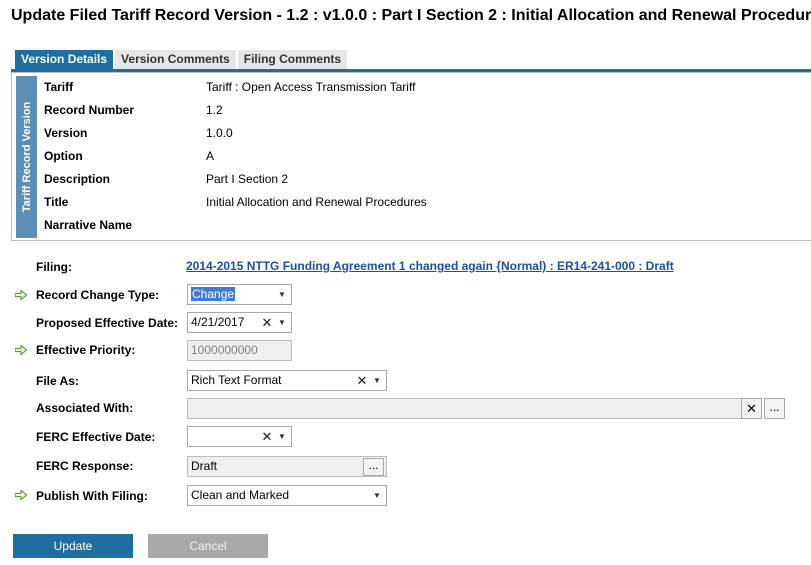 The height and width of the screenshot is (565, 811). I want to click on publish-with-filing-value: Clean and Marked, so click(240, 495).